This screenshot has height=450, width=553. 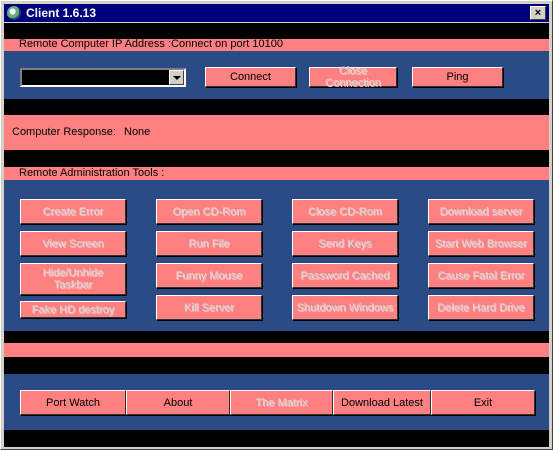 What do you see at coordinates (345, 275) in the screenshot?
I see `password-cached-button: Password Cached` at bounding box center [345, 275].